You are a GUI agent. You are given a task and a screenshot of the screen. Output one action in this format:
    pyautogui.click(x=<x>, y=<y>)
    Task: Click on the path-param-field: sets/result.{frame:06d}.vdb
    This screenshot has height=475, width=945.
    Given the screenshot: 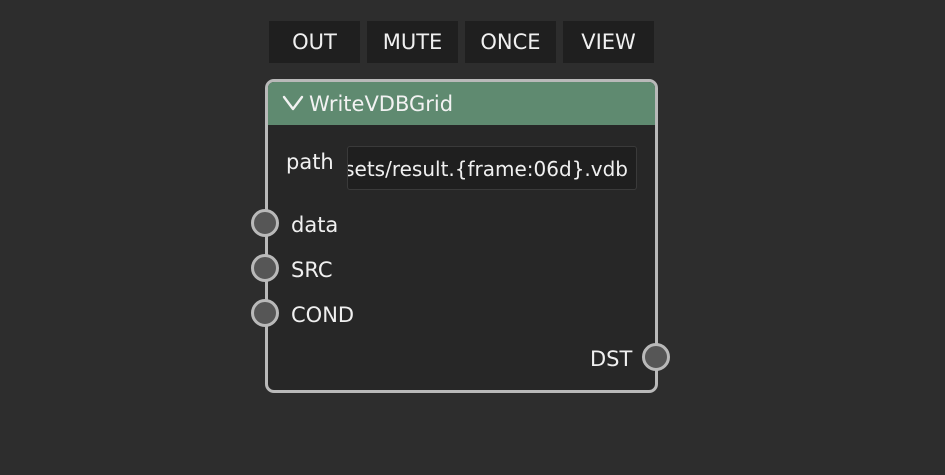 What is the action you would take?
    pyautogui.click(x=492, y=168)
    